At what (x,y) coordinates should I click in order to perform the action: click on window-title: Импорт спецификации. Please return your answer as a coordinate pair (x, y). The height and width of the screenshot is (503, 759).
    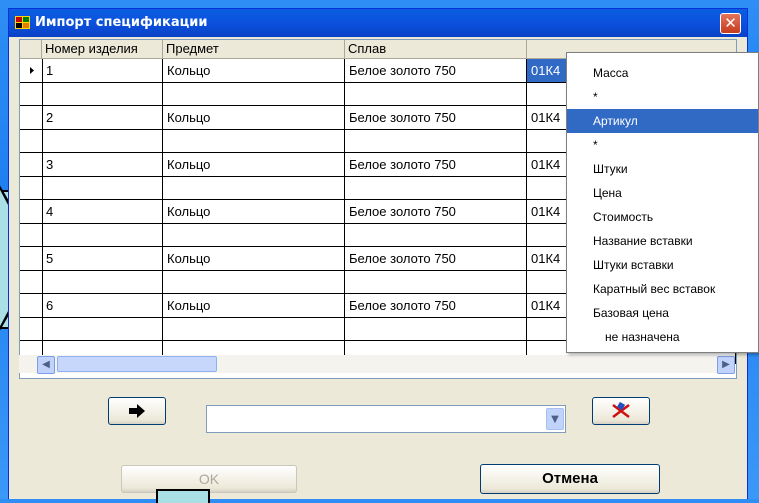
    Looking at the image, I should click on (121, 22).